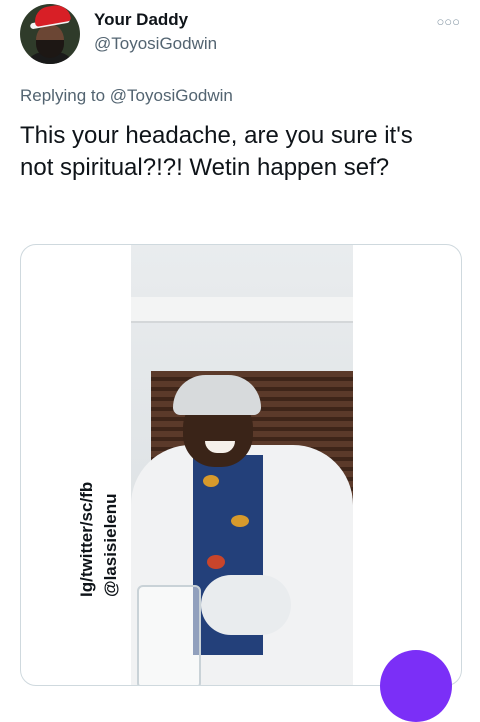 The width and height of the screenshot is (480, 722). Describe the element at coordinates (171, 95) in the screenshot. I see `replying-mention: @ToyosiGodwin` at that location.